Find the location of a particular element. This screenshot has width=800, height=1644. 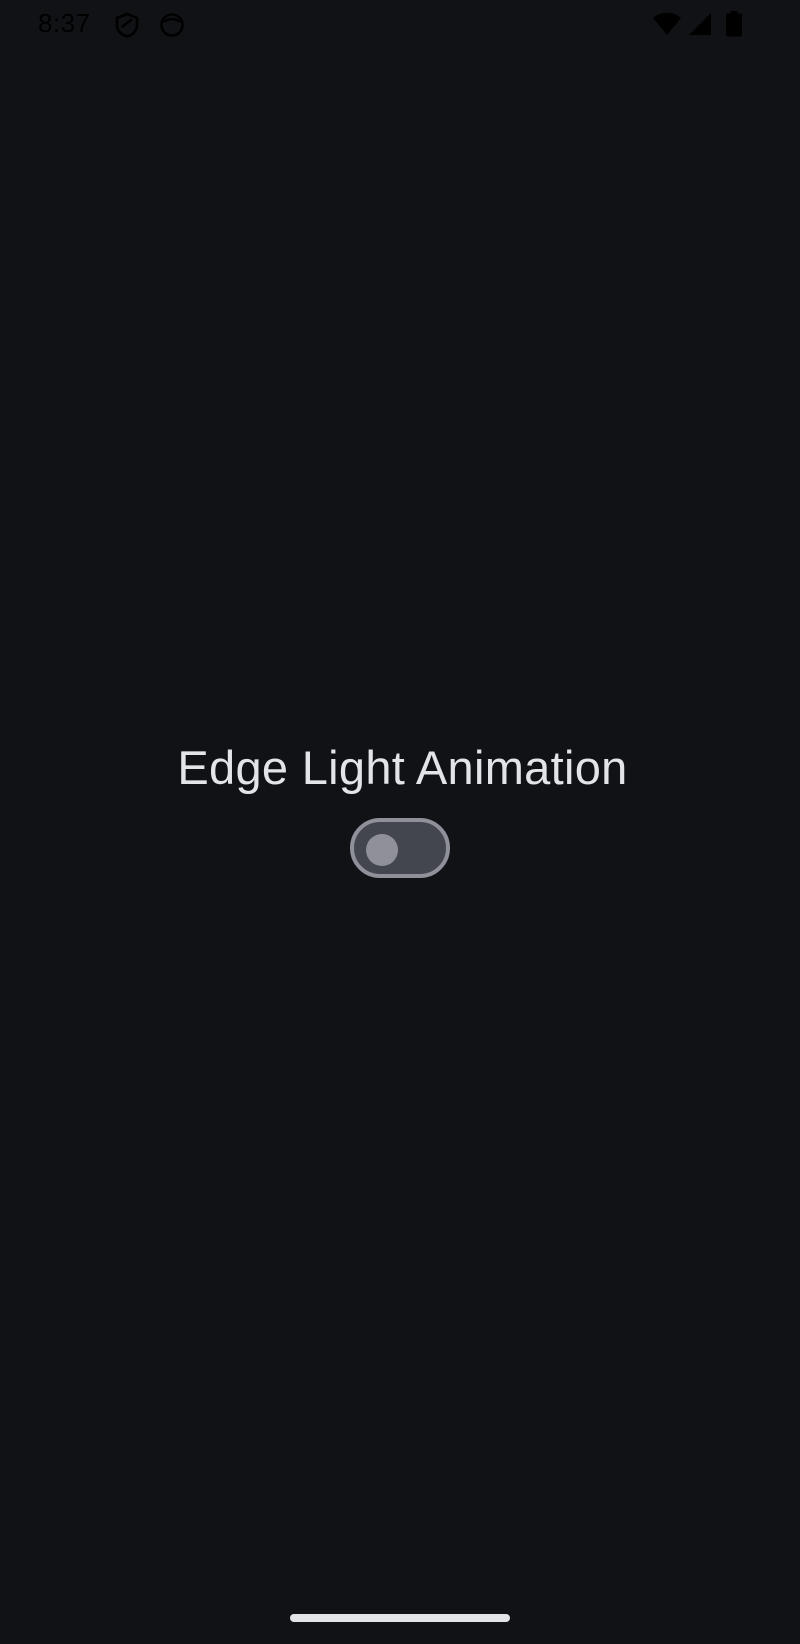

main-content: Edge Light Animation is located at coordinates (400, 809).